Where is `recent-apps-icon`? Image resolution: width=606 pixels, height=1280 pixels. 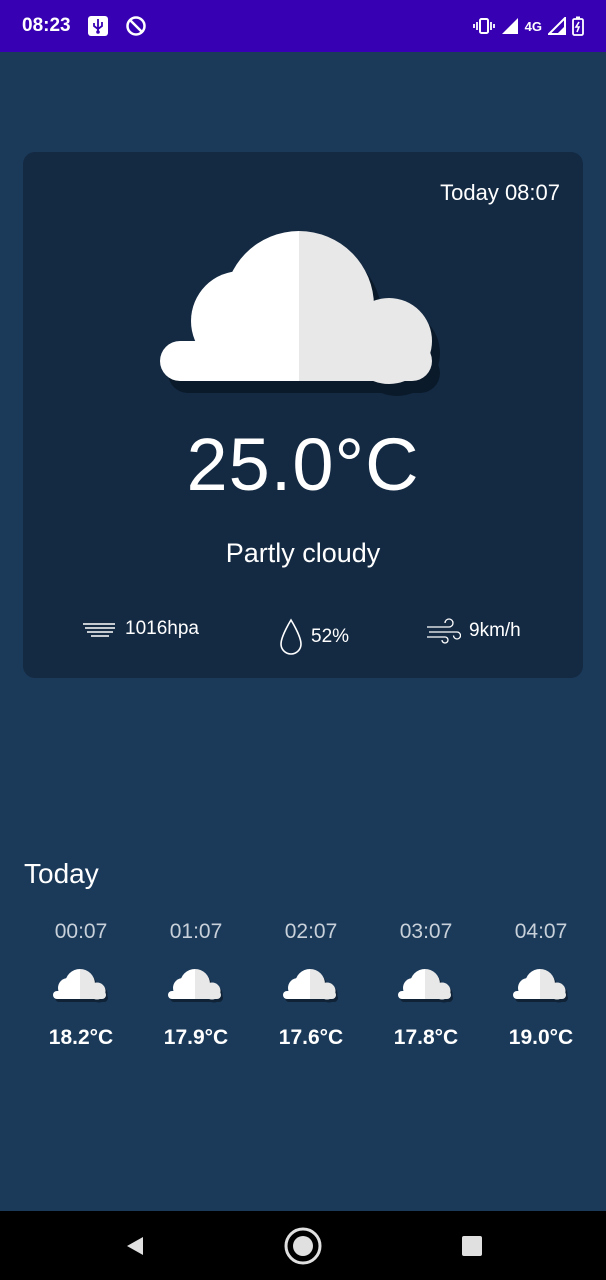 recent-apps-icon is located at coordinates (472, 1246).